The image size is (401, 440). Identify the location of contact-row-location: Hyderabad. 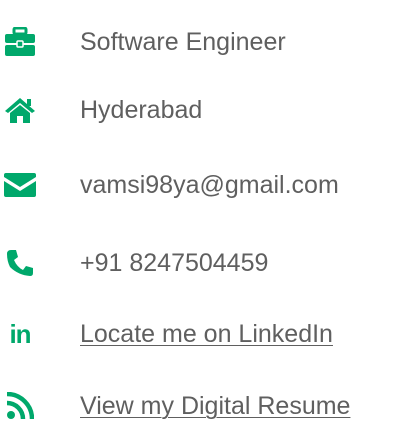
(200, 110).